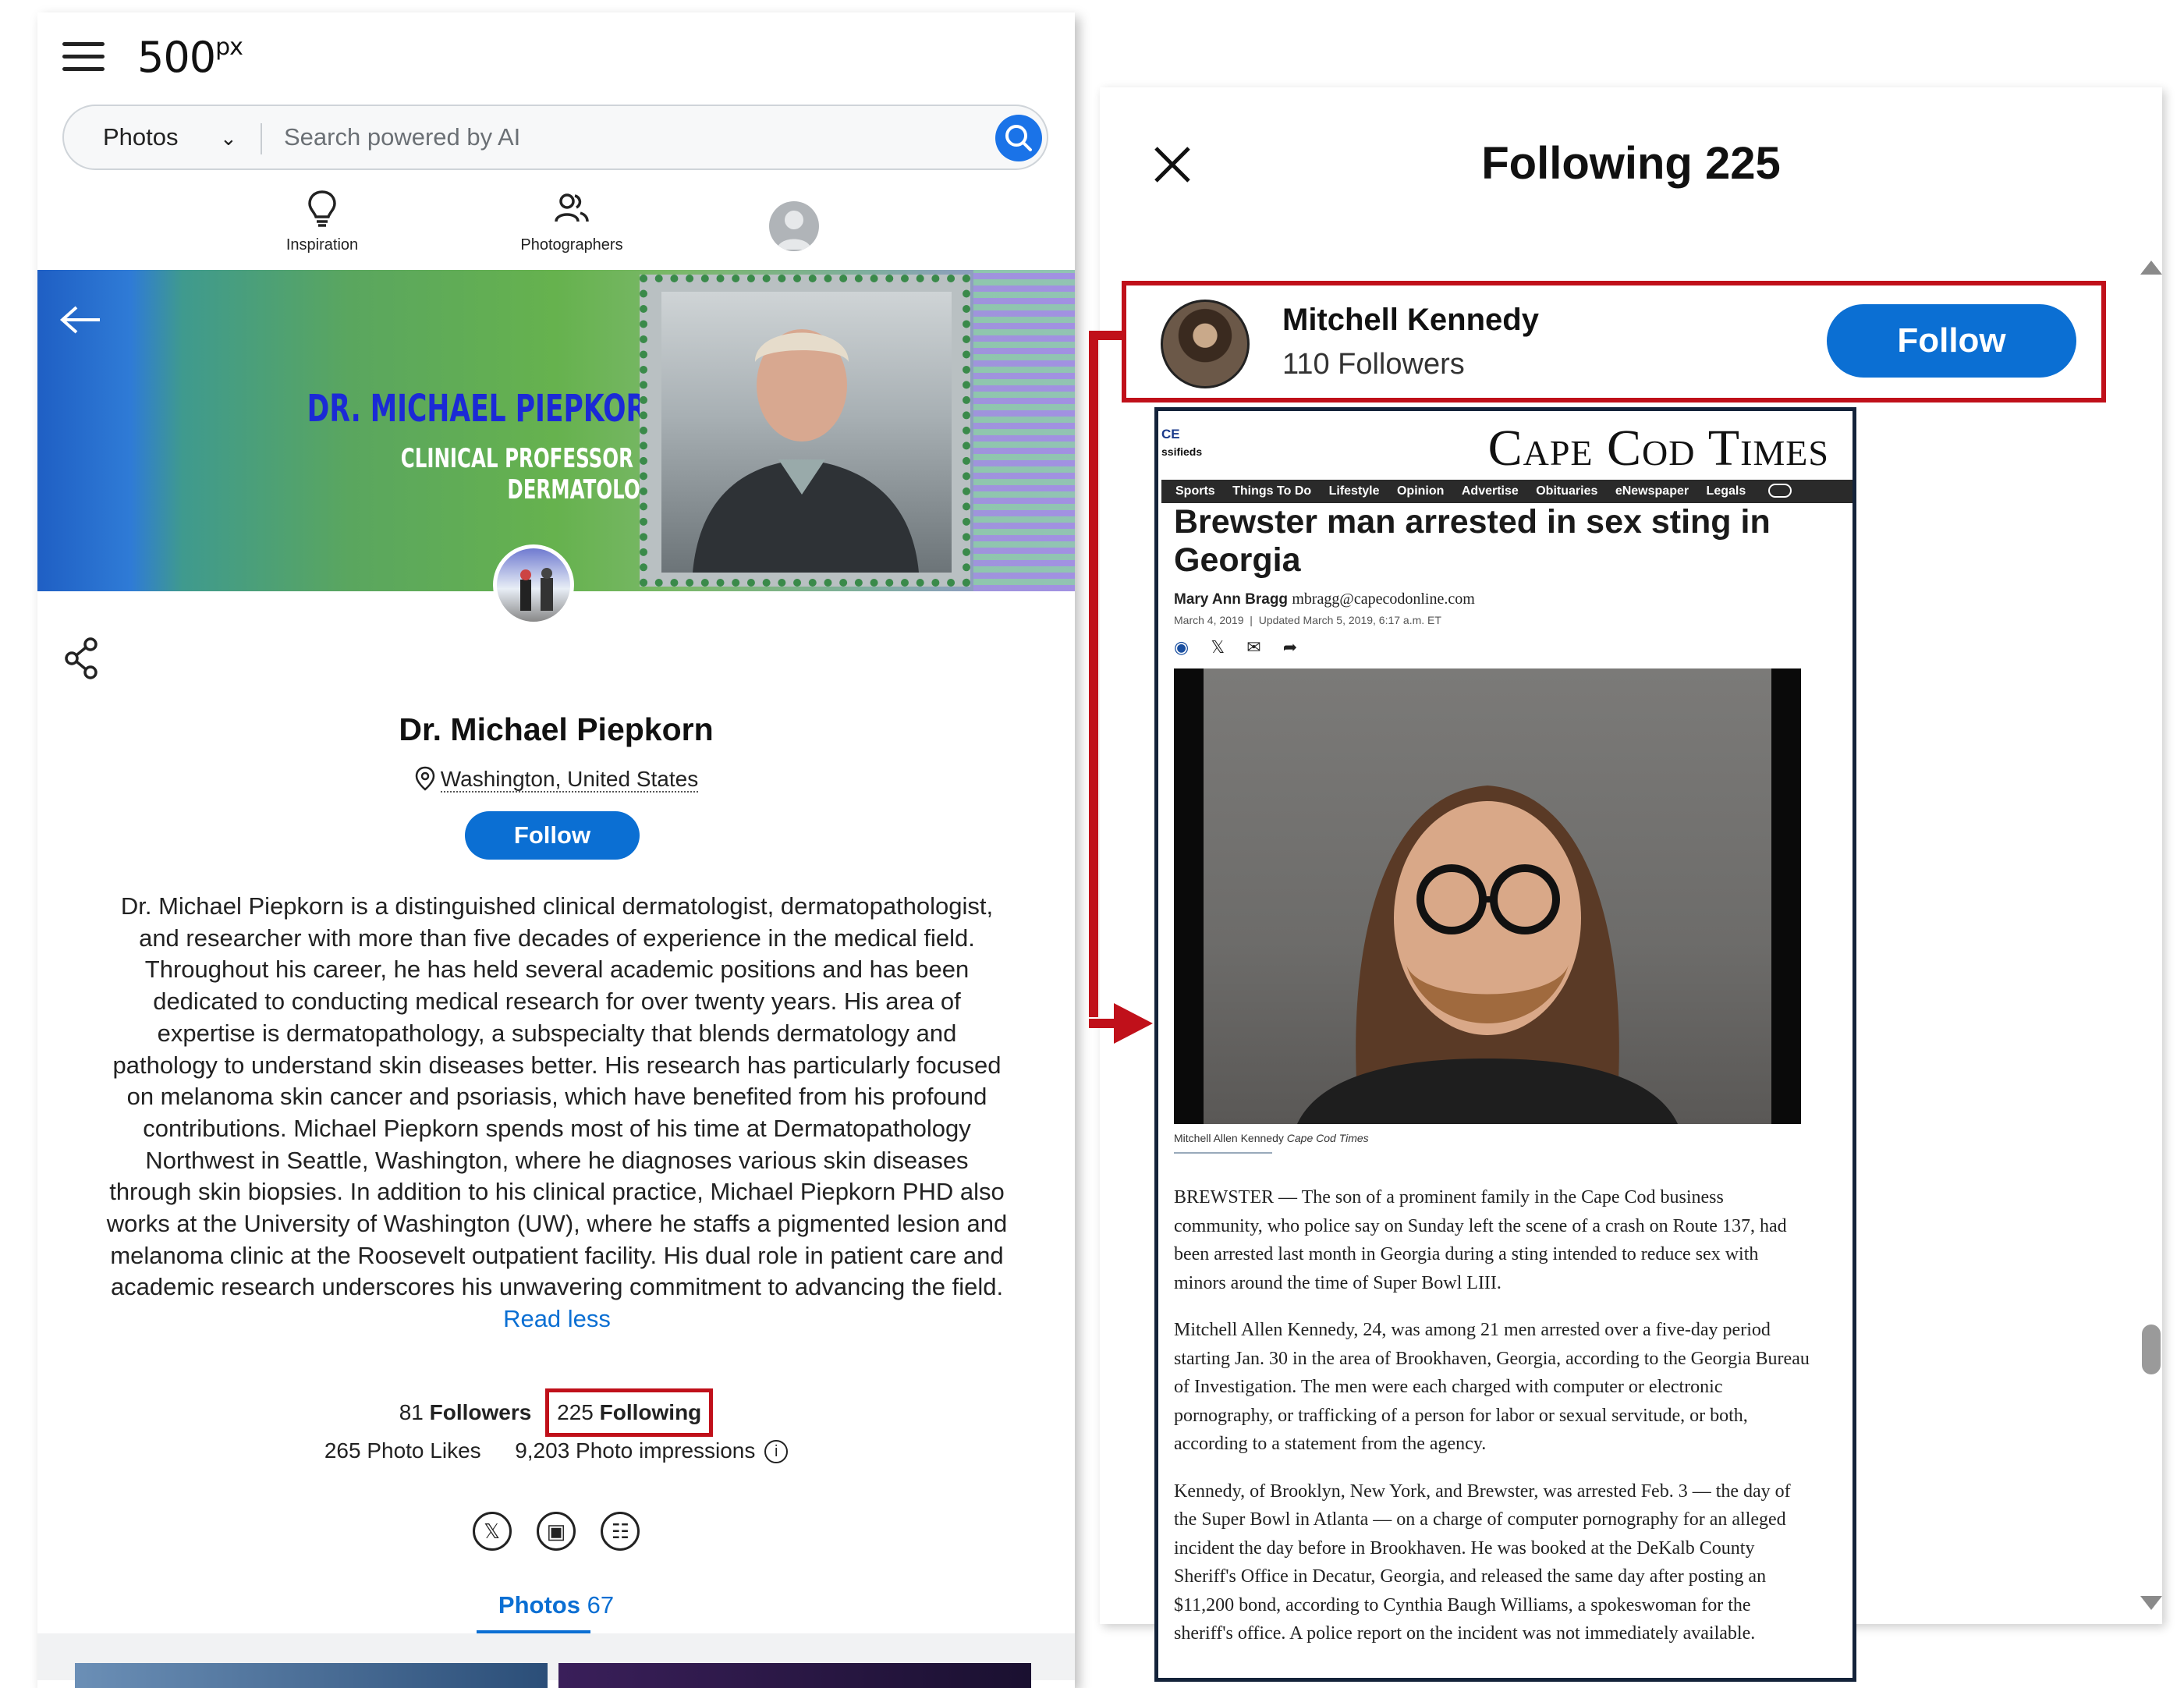  I want to click on logo: 500px, so click(190, 57).